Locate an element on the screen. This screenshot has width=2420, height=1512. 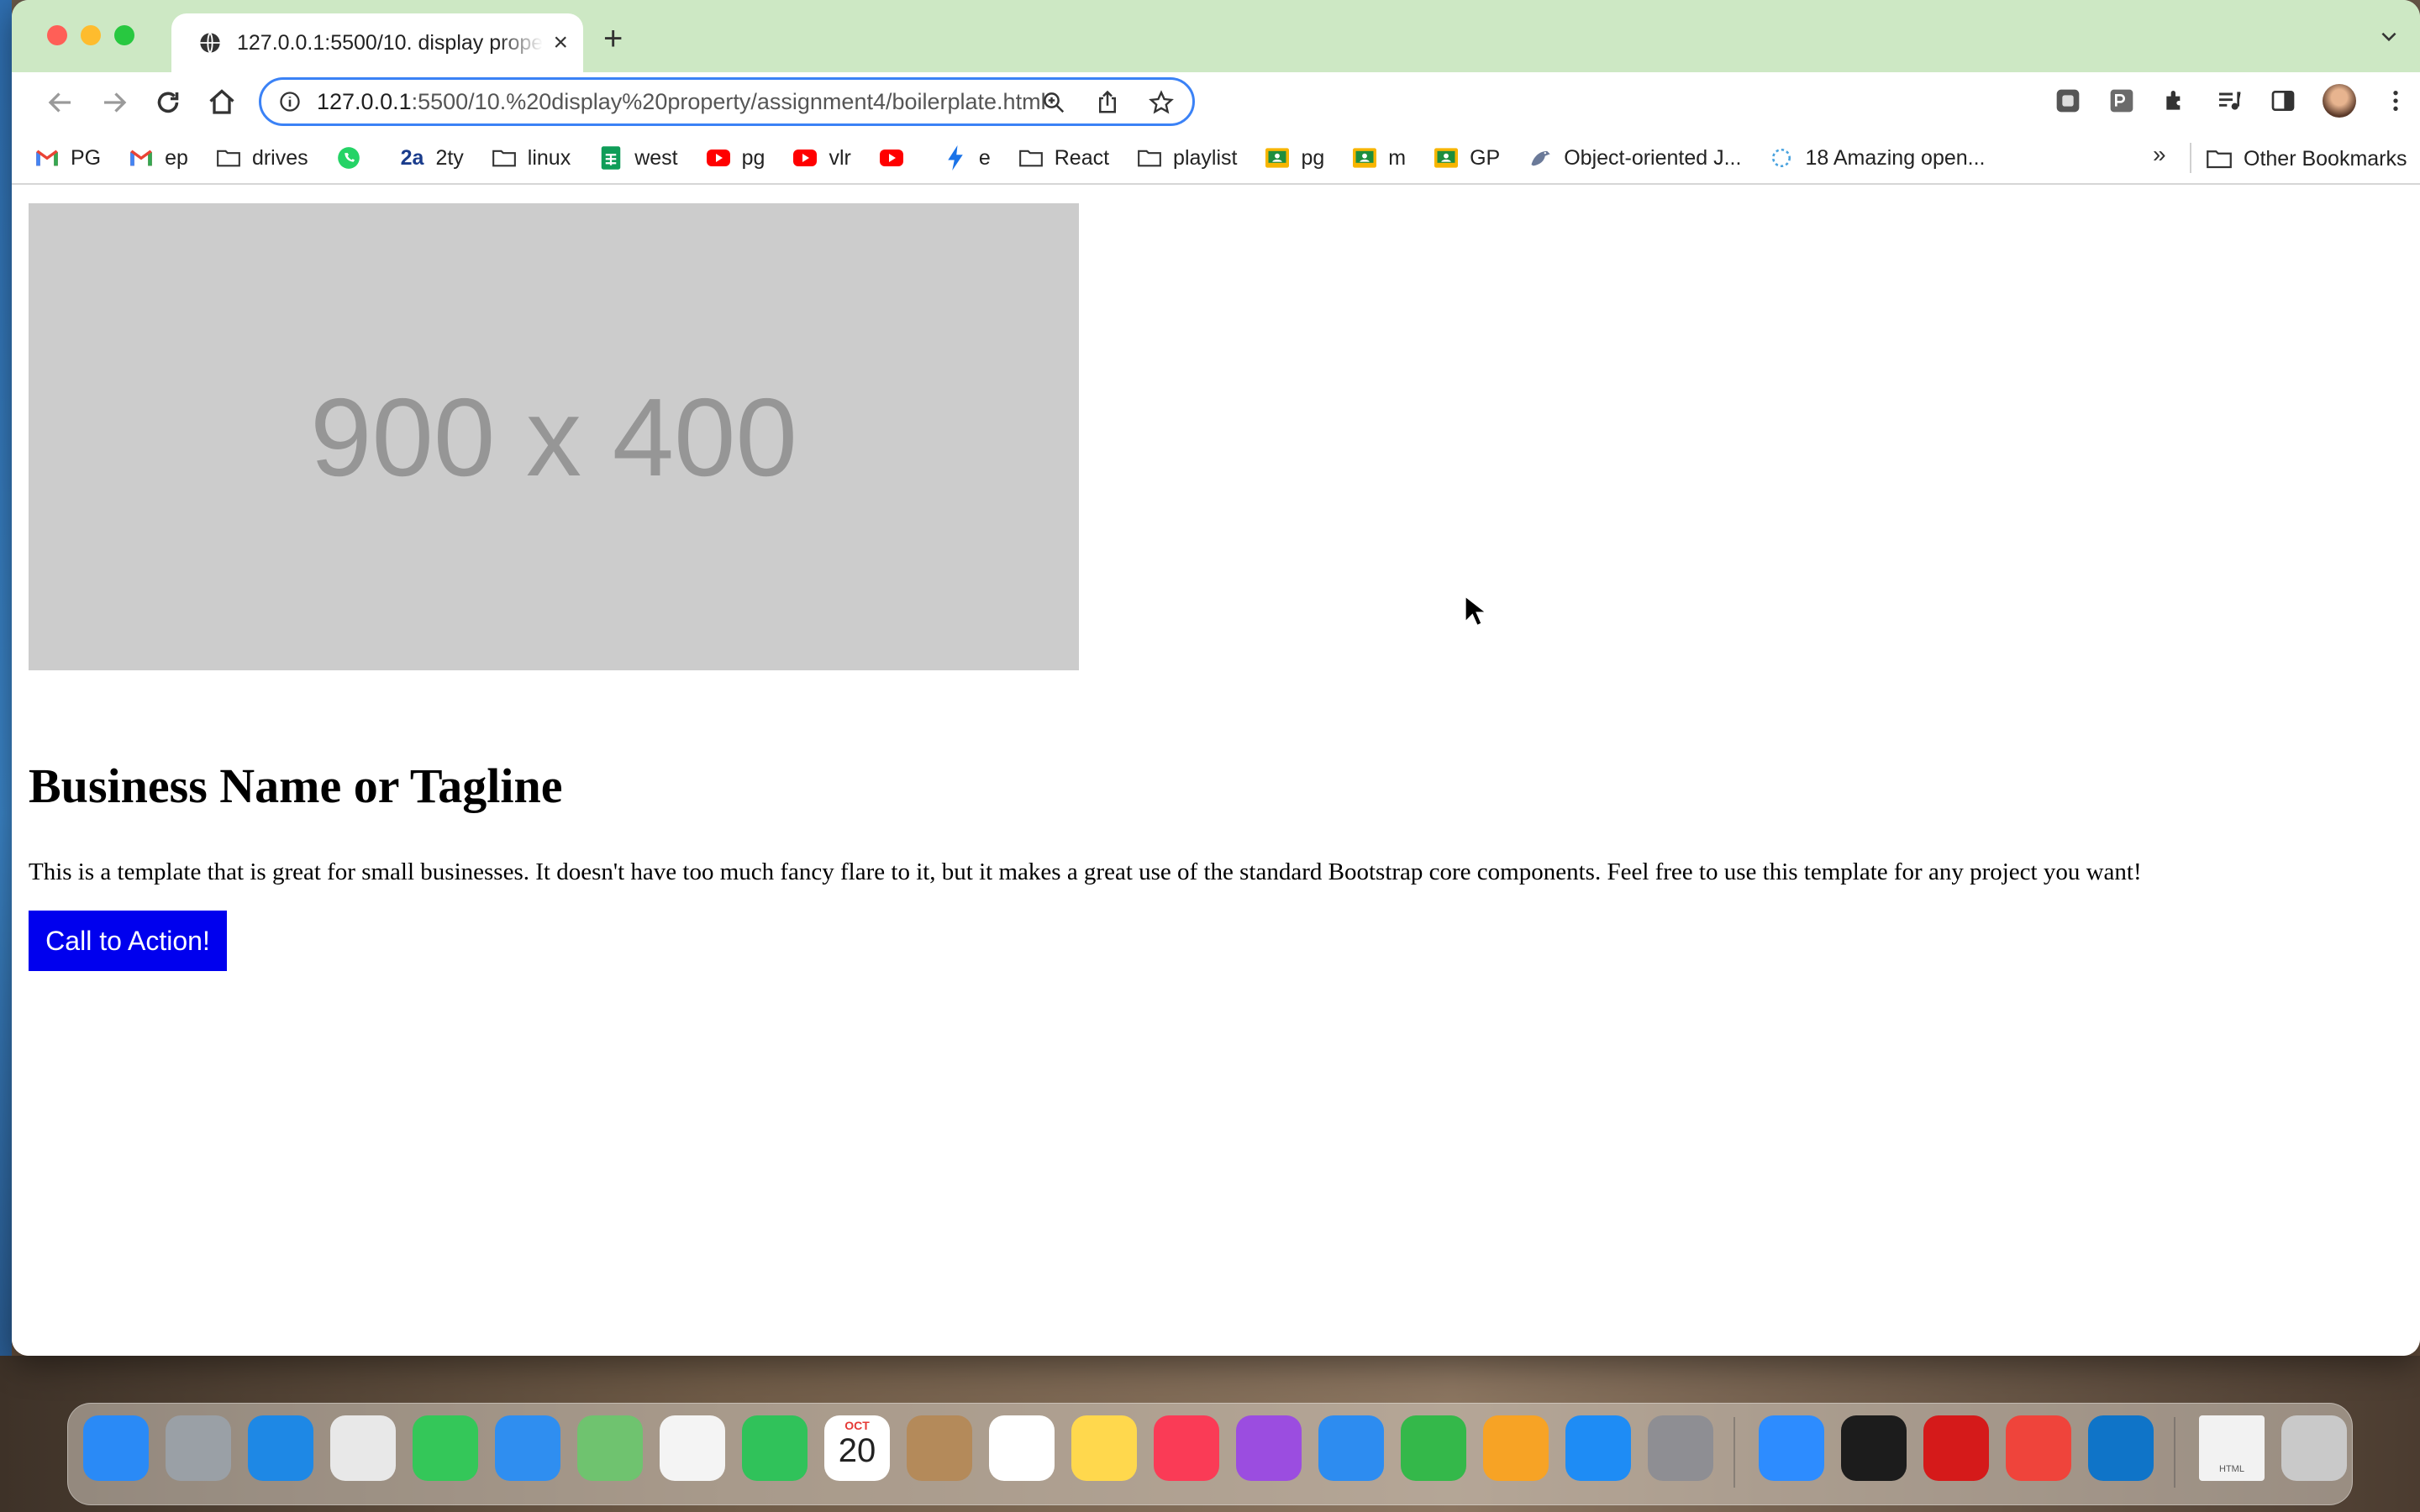
more-bookmarks-chevron: » is located at coordinates (2159, 154).